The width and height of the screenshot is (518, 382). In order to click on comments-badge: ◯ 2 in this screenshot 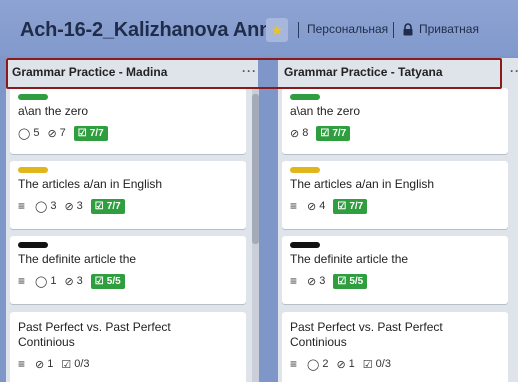, I will do `click(317, 364)`.